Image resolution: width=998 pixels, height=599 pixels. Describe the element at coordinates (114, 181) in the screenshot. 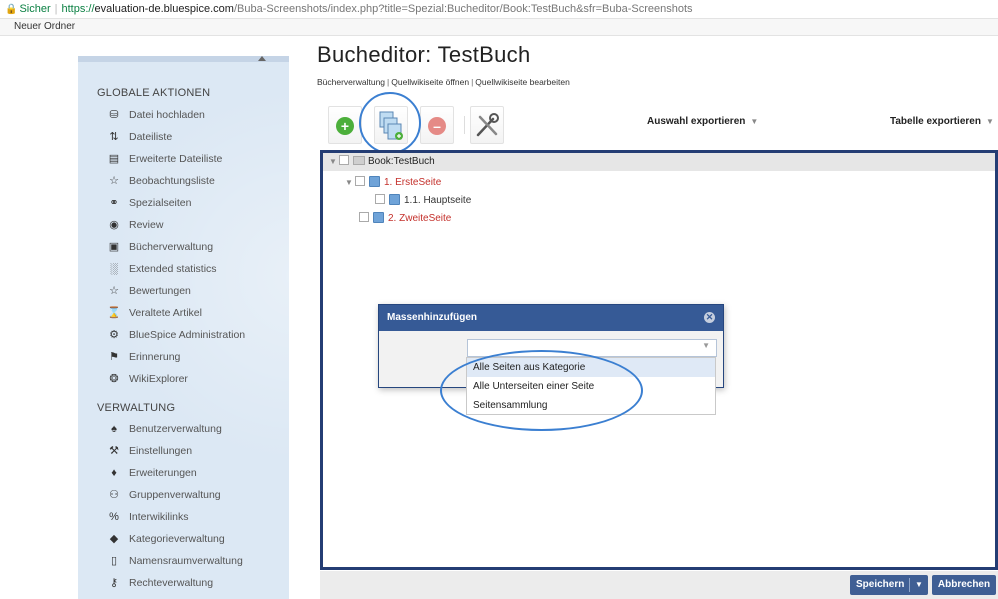

I see `star-icon: ☆` at that location.